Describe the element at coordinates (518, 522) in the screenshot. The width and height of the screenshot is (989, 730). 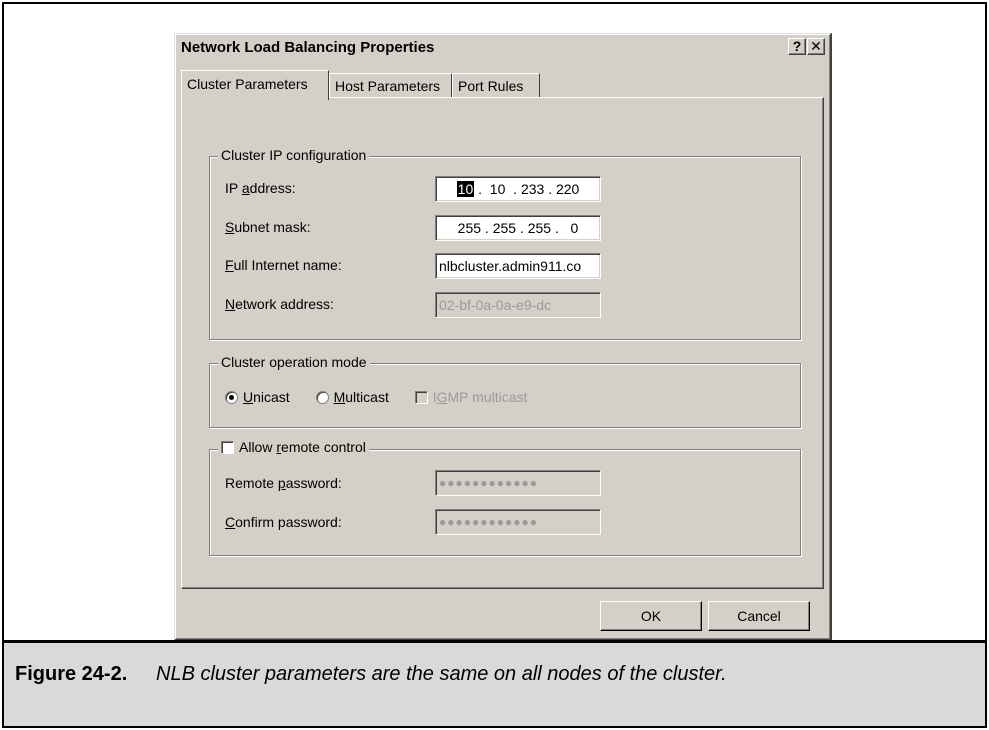
I see `confirm-password-field: ●●●●●●●●●●●●` at that location.